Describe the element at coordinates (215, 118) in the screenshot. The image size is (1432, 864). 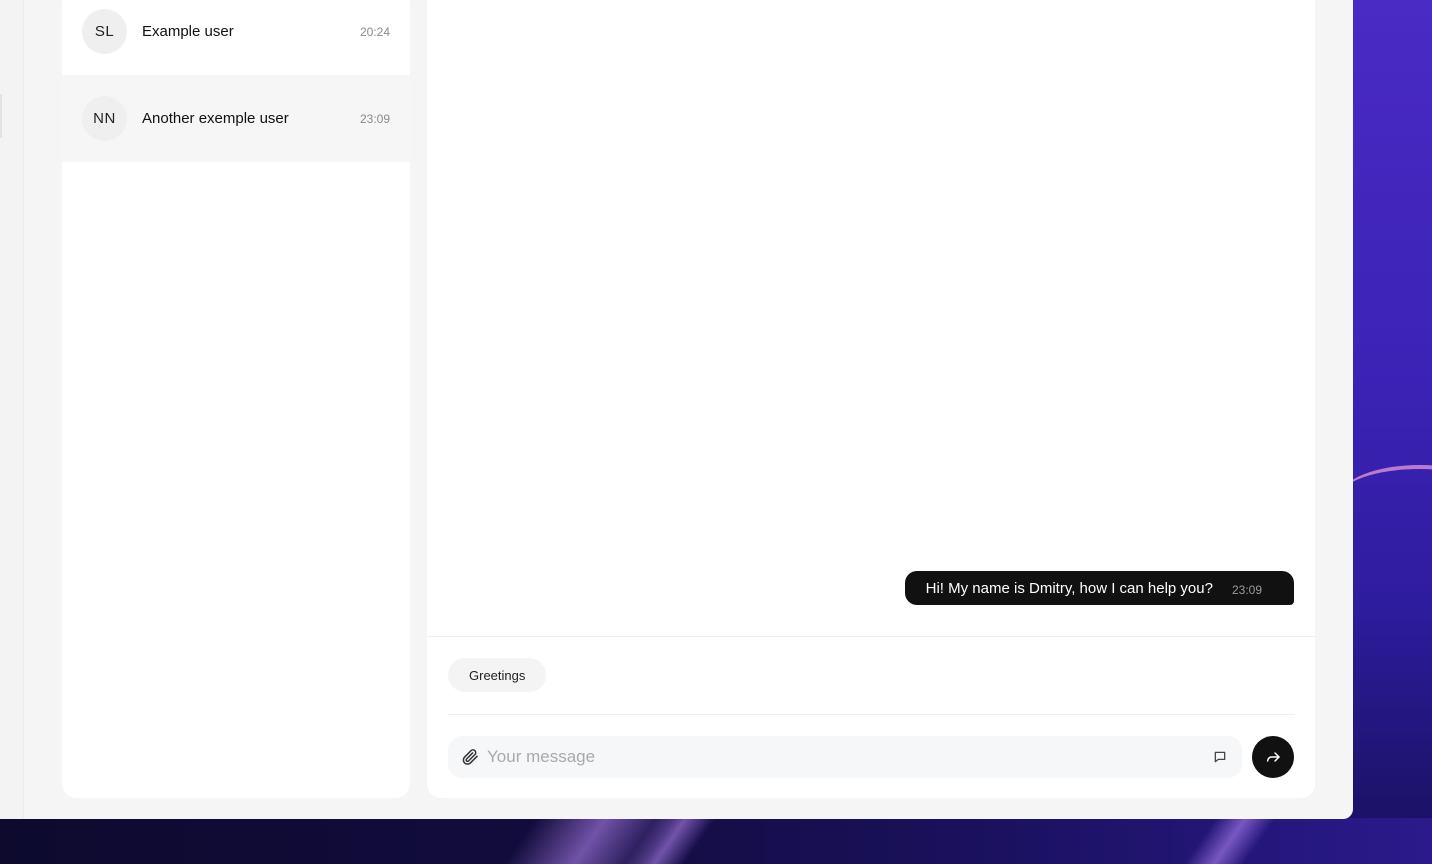
I see `contact-name: Another exemple user` at that location.